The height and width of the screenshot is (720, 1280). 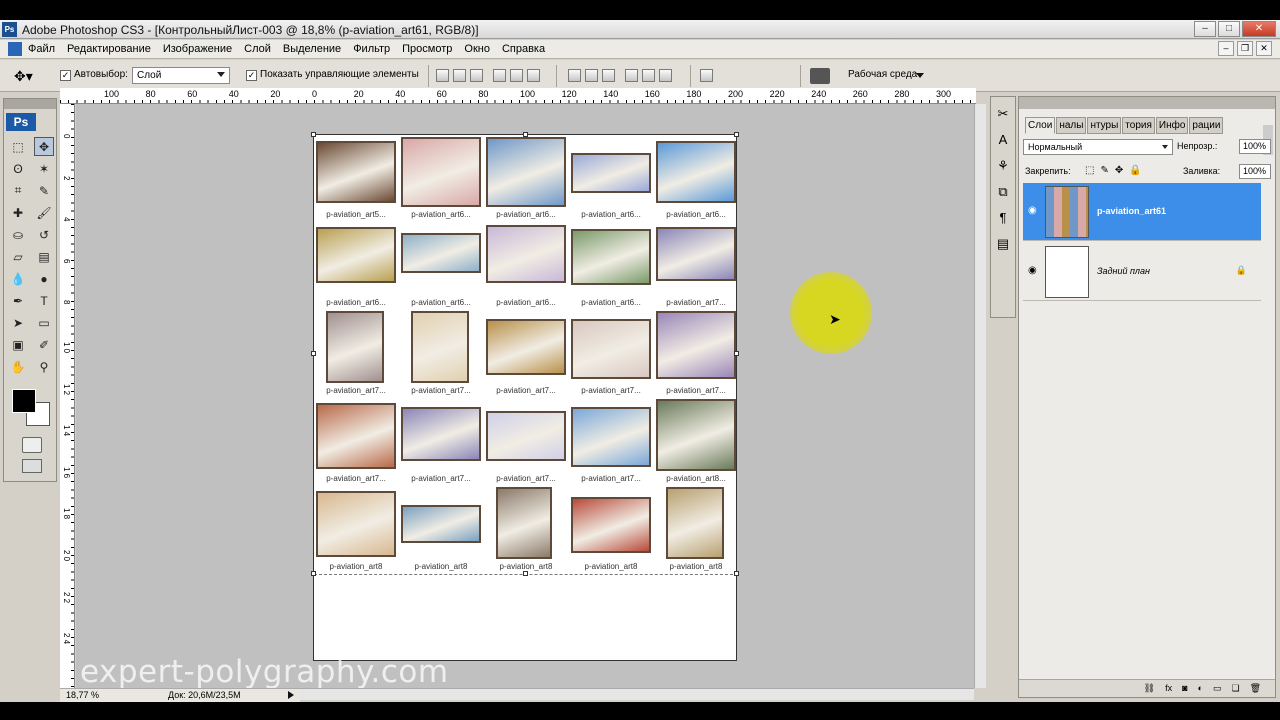 What do you see at coordinates (1003, 166) in the screenshot?
I see `brushes-icon: ⚘` at bounding box center [1003, 166].